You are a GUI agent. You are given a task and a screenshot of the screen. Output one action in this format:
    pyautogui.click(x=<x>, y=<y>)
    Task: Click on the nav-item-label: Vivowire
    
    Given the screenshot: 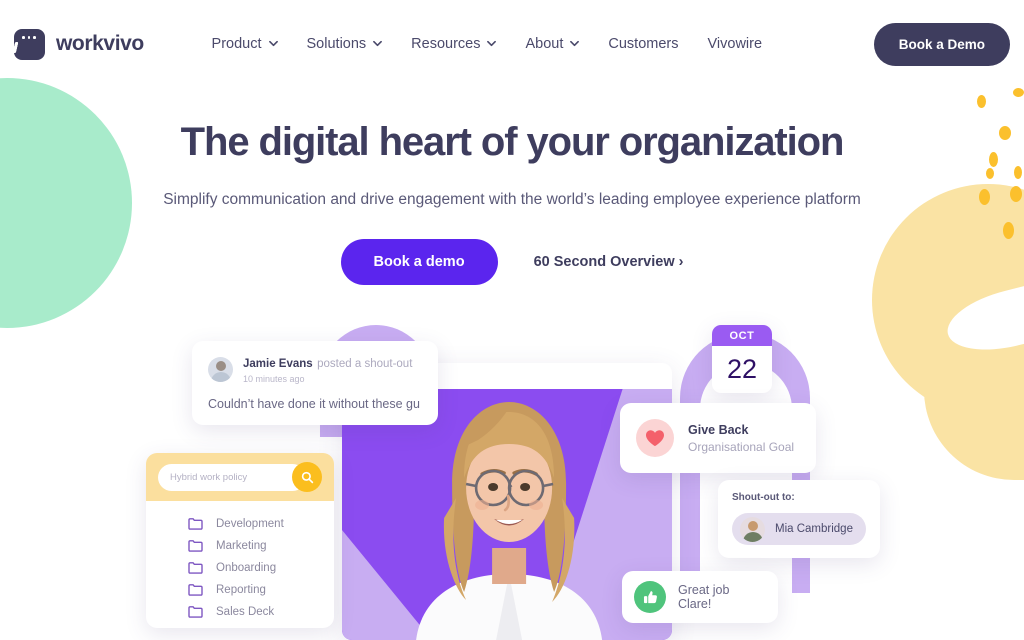 What is the action you would take?
    pyautogui.click(x=735, y=44)
    